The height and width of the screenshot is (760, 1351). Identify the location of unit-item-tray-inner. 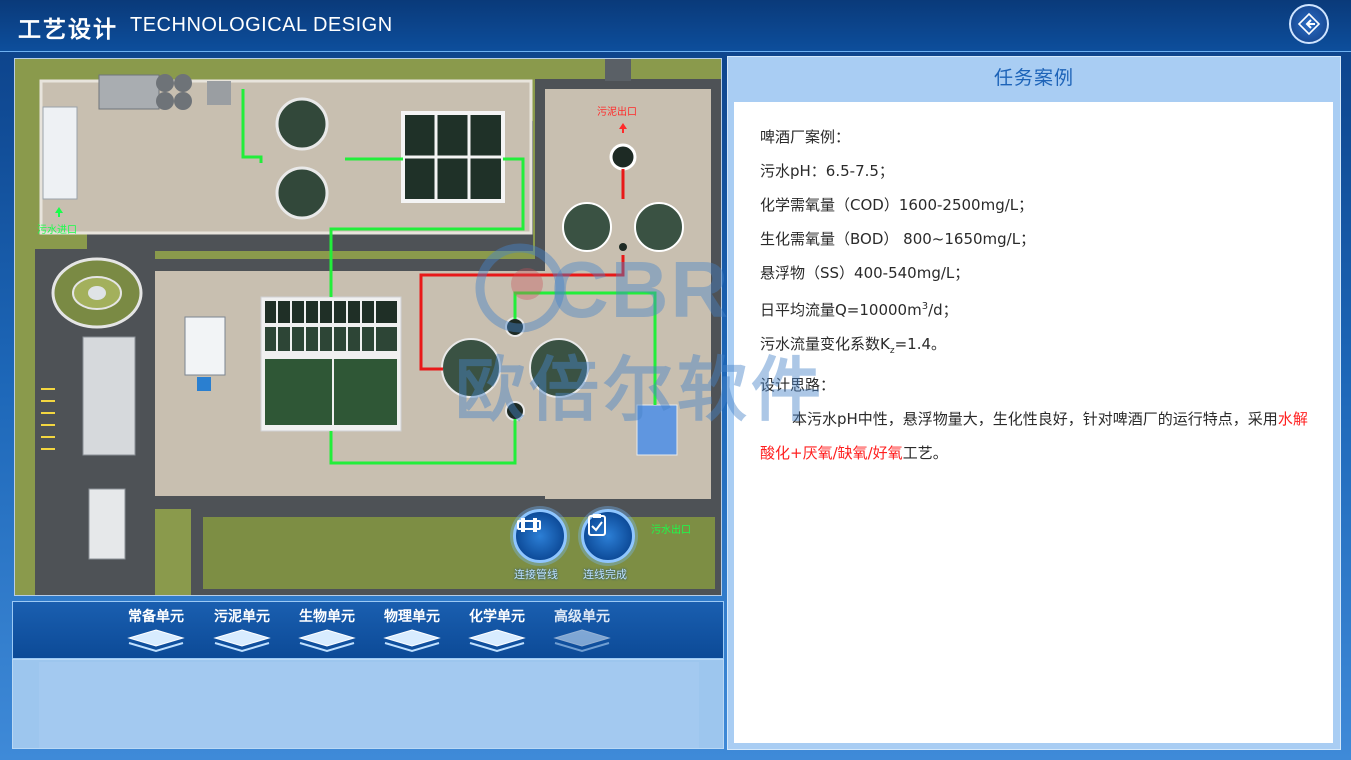
(369, 705).